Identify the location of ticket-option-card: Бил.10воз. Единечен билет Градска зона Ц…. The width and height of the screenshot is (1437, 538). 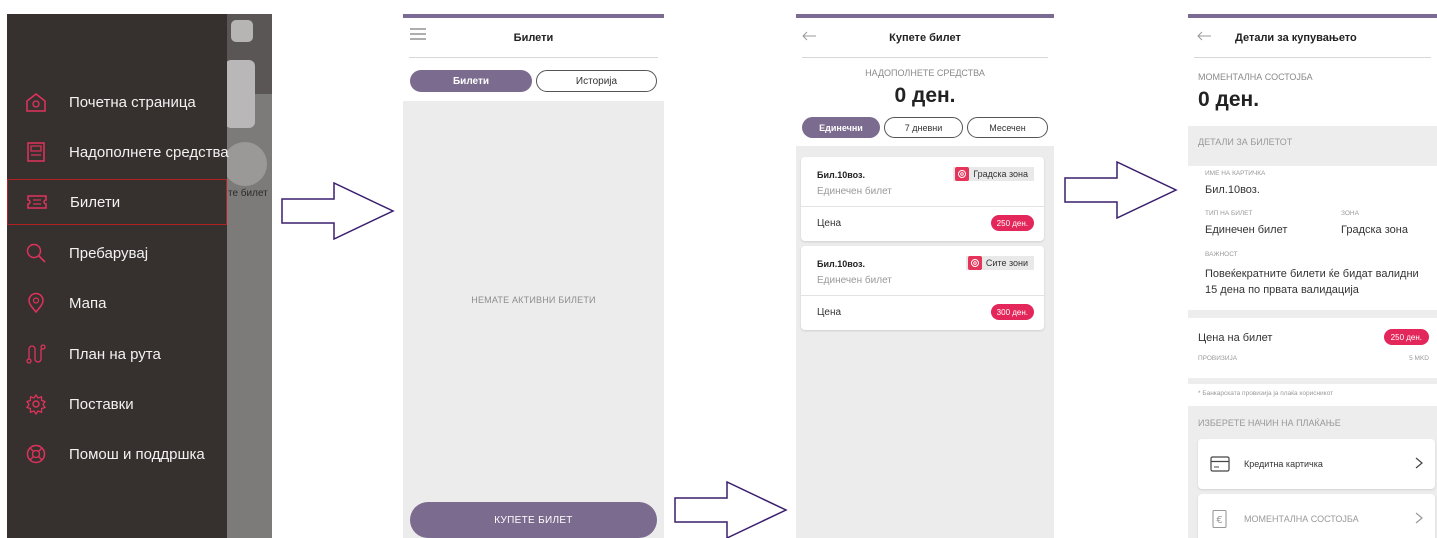
(922, 199).